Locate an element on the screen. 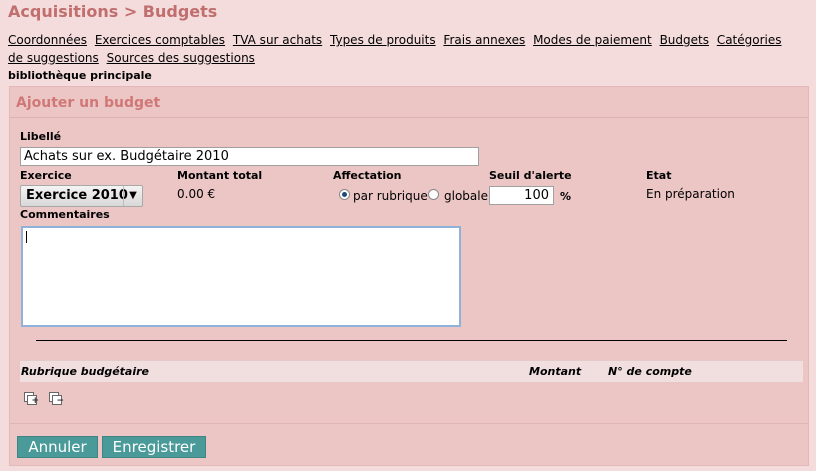 Image resolution: width=816 pixels, height=471 pixels. add-rubrique-icon: + is located at coordinates (31, 399).